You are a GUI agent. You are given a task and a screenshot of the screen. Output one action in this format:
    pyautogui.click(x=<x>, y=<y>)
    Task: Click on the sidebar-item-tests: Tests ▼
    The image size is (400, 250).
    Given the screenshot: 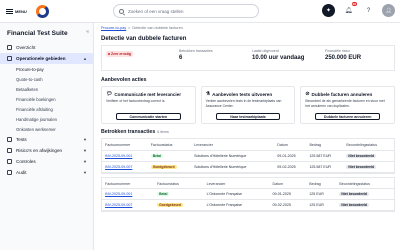 What is the action you would take?
    pyautogui.click(x=46, y=139)
    